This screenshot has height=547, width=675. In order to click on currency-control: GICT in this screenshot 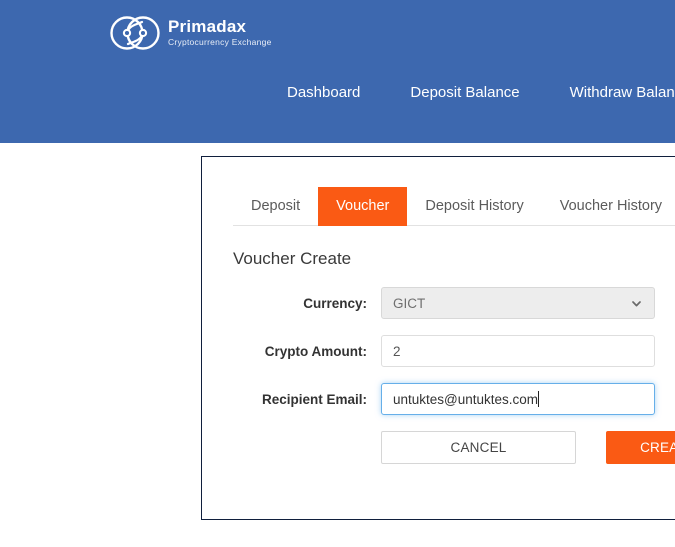, I will do `click(518, 303)`.